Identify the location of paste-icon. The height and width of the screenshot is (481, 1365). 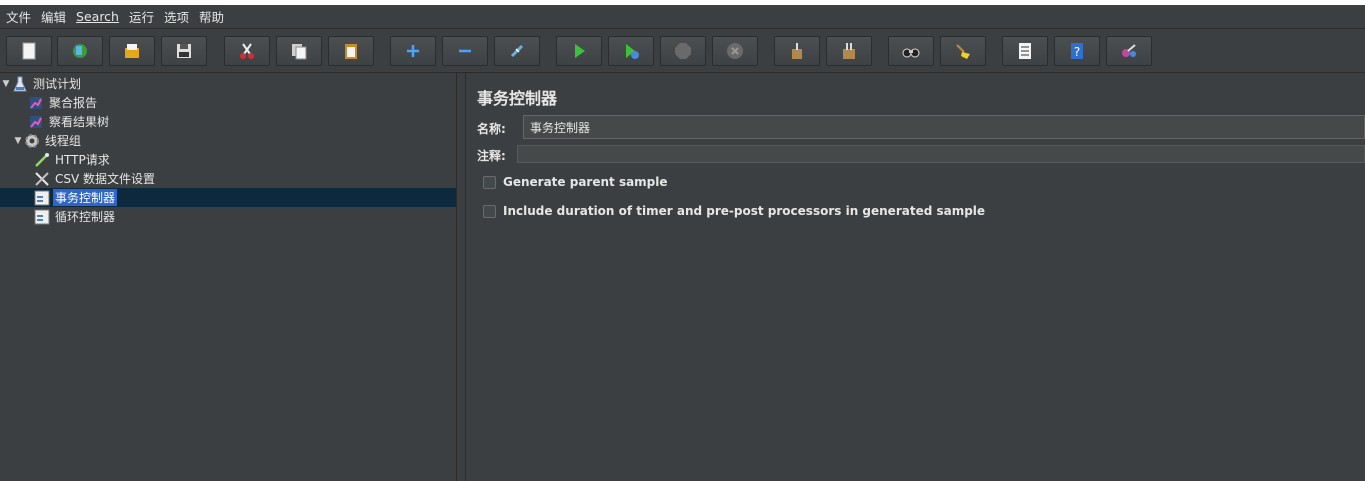
(351, 51).